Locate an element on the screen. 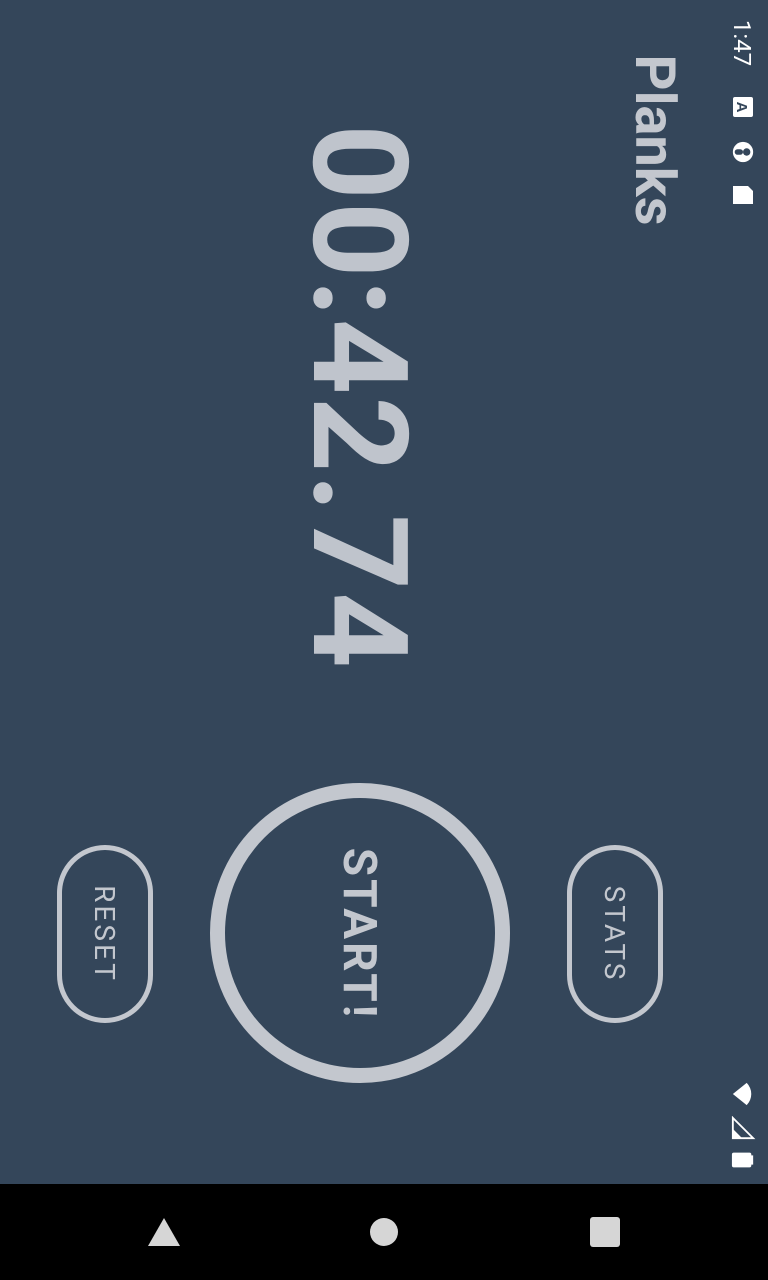 Image resolution: width=768 pixels, height=1280 pixels. back-button is located at coordinates (164, 1232).